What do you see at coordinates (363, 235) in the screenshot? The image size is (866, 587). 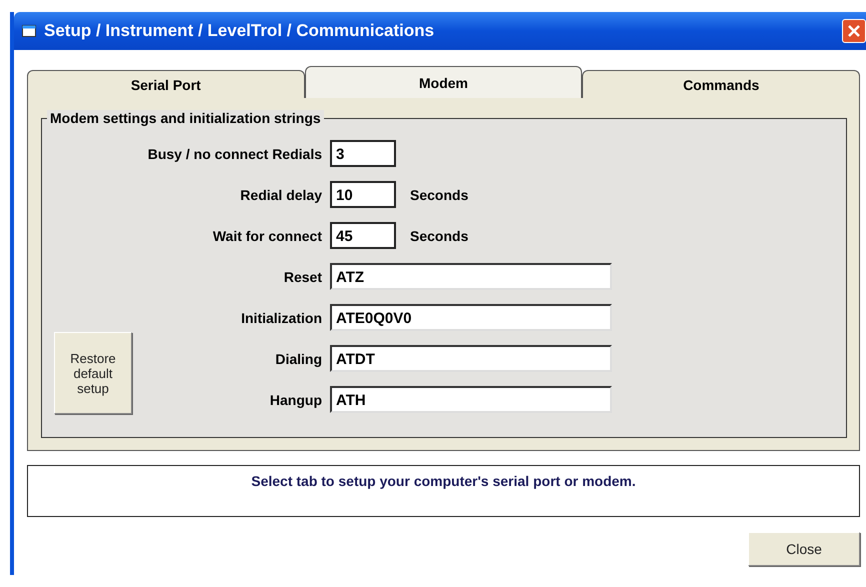 I see `input-field: 45` at bounding box center [363, 235].